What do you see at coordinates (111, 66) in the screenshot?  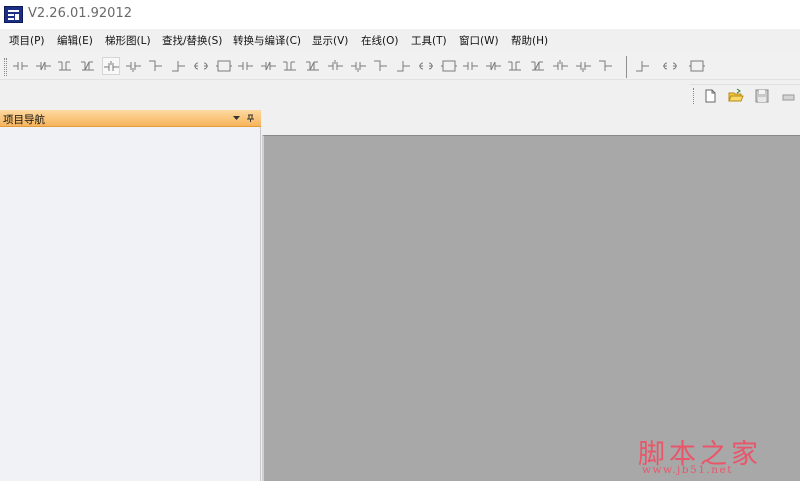 I see `rising-edge-contact-icon` at bounding box center [111, 66].